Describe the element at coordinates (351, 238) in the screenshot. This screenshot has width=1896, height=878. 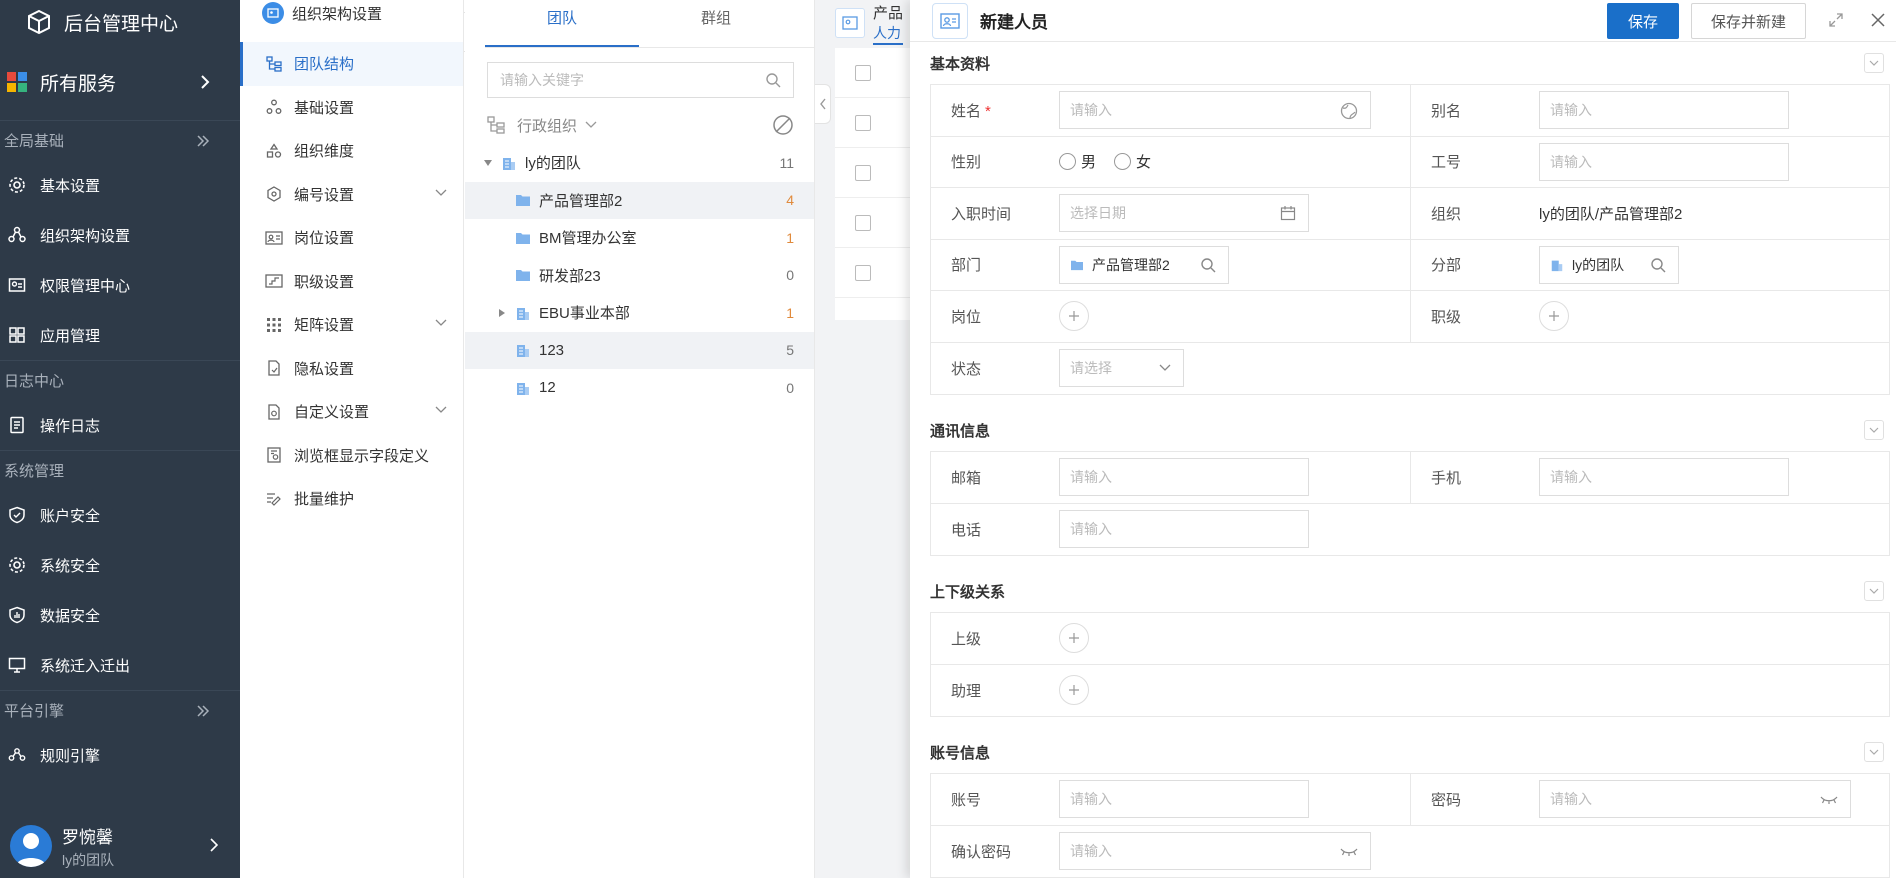
I see `menu-item-post-settings: 岗位设置` at that location.